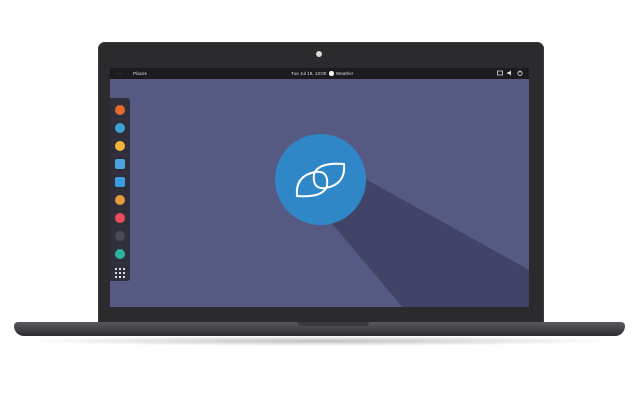  I want to click on places-menu: Places, so click(140, 73).